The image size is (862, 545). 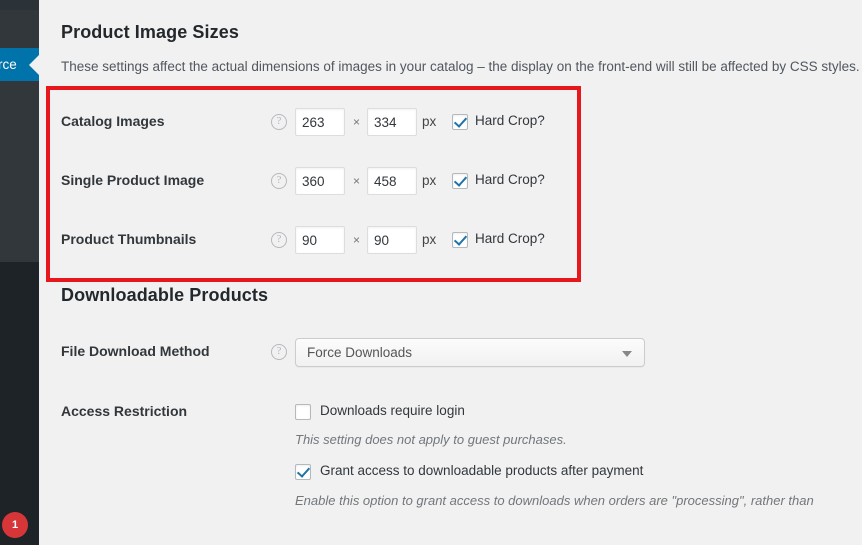 What do you see at coordinates (19, 403) in the screenshot?
I see `admin-sidebar-lower` at bounding box center [19, 403].